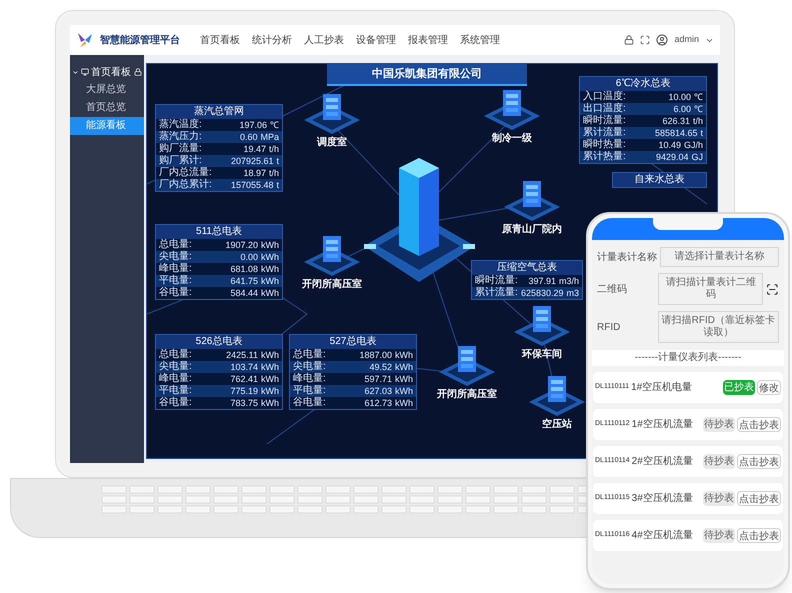 The width and height of the screenshot is (792, 593). What do you see at coordinates (272, 40) in the screenshot?
I see `nav-link: 统计分析` at bounding box center [272, 40].